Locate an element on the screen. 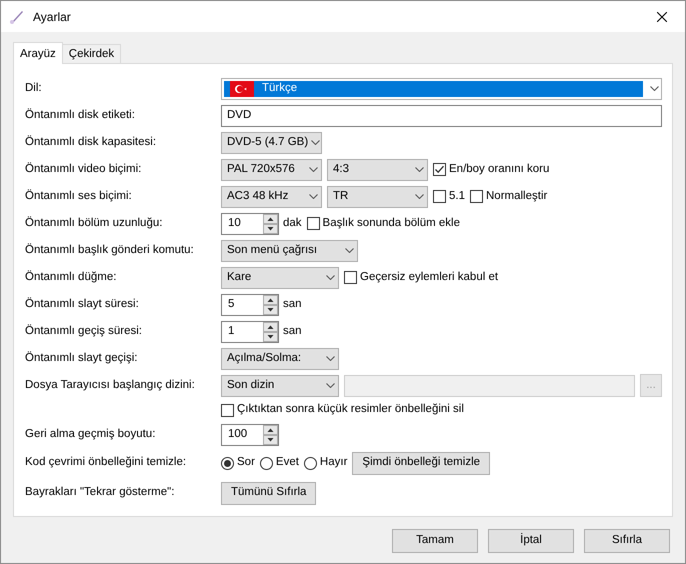 This screenshot has height=564, width=686. dropdown: Son dizin is located at coordinates (280, 385).